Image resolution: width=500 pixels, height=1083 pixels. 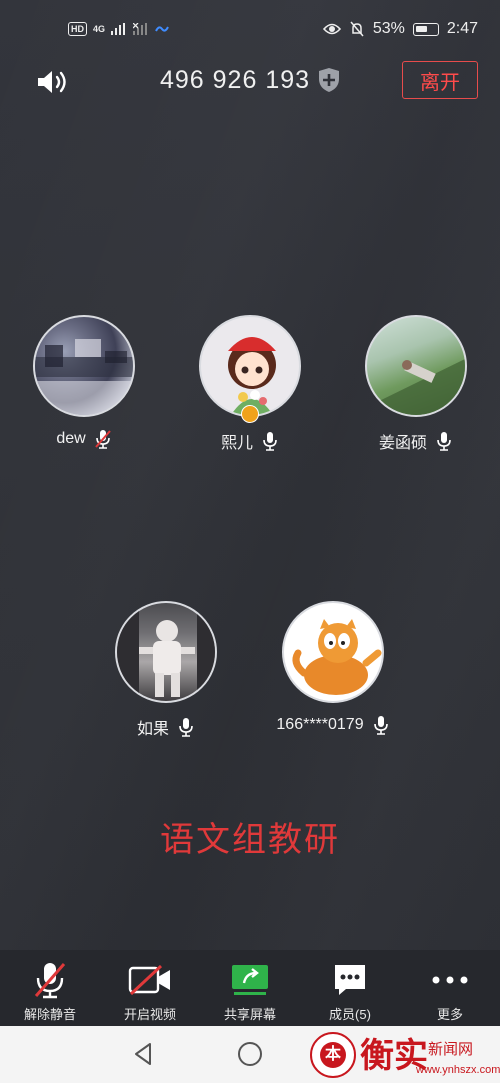 I want to click on watermark-logo: 本 衡实 新闻网 www.ynhszx.com, so click(x=404, y=1054).